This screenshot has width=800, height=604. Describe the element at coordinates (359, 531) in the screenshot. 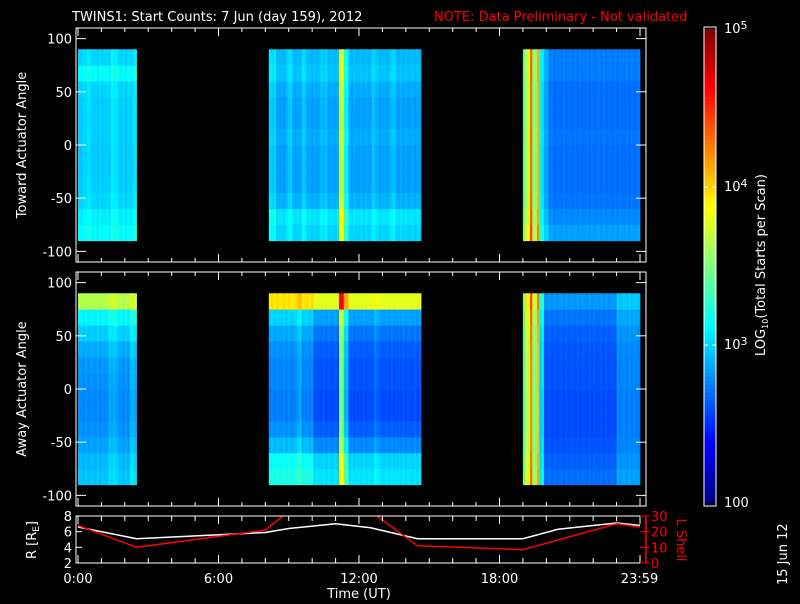

I see `r-distance-line` at that location.